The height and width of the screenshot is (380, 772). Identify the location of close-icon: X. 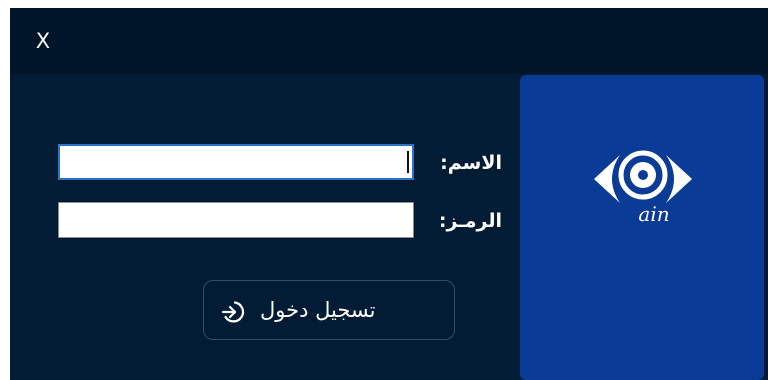
(43, 41).